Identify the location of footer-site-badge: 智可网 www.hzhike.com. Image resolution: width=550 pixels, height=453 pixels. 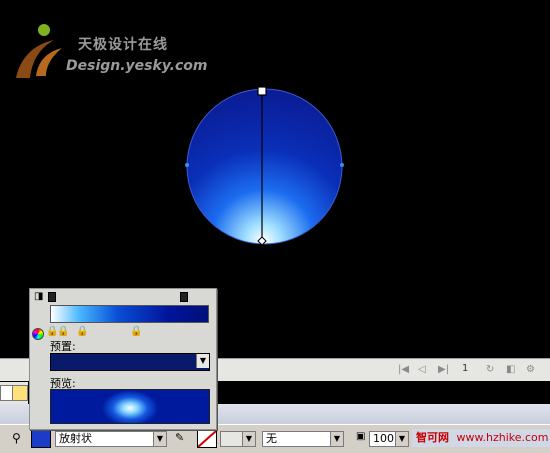
(481, 438).